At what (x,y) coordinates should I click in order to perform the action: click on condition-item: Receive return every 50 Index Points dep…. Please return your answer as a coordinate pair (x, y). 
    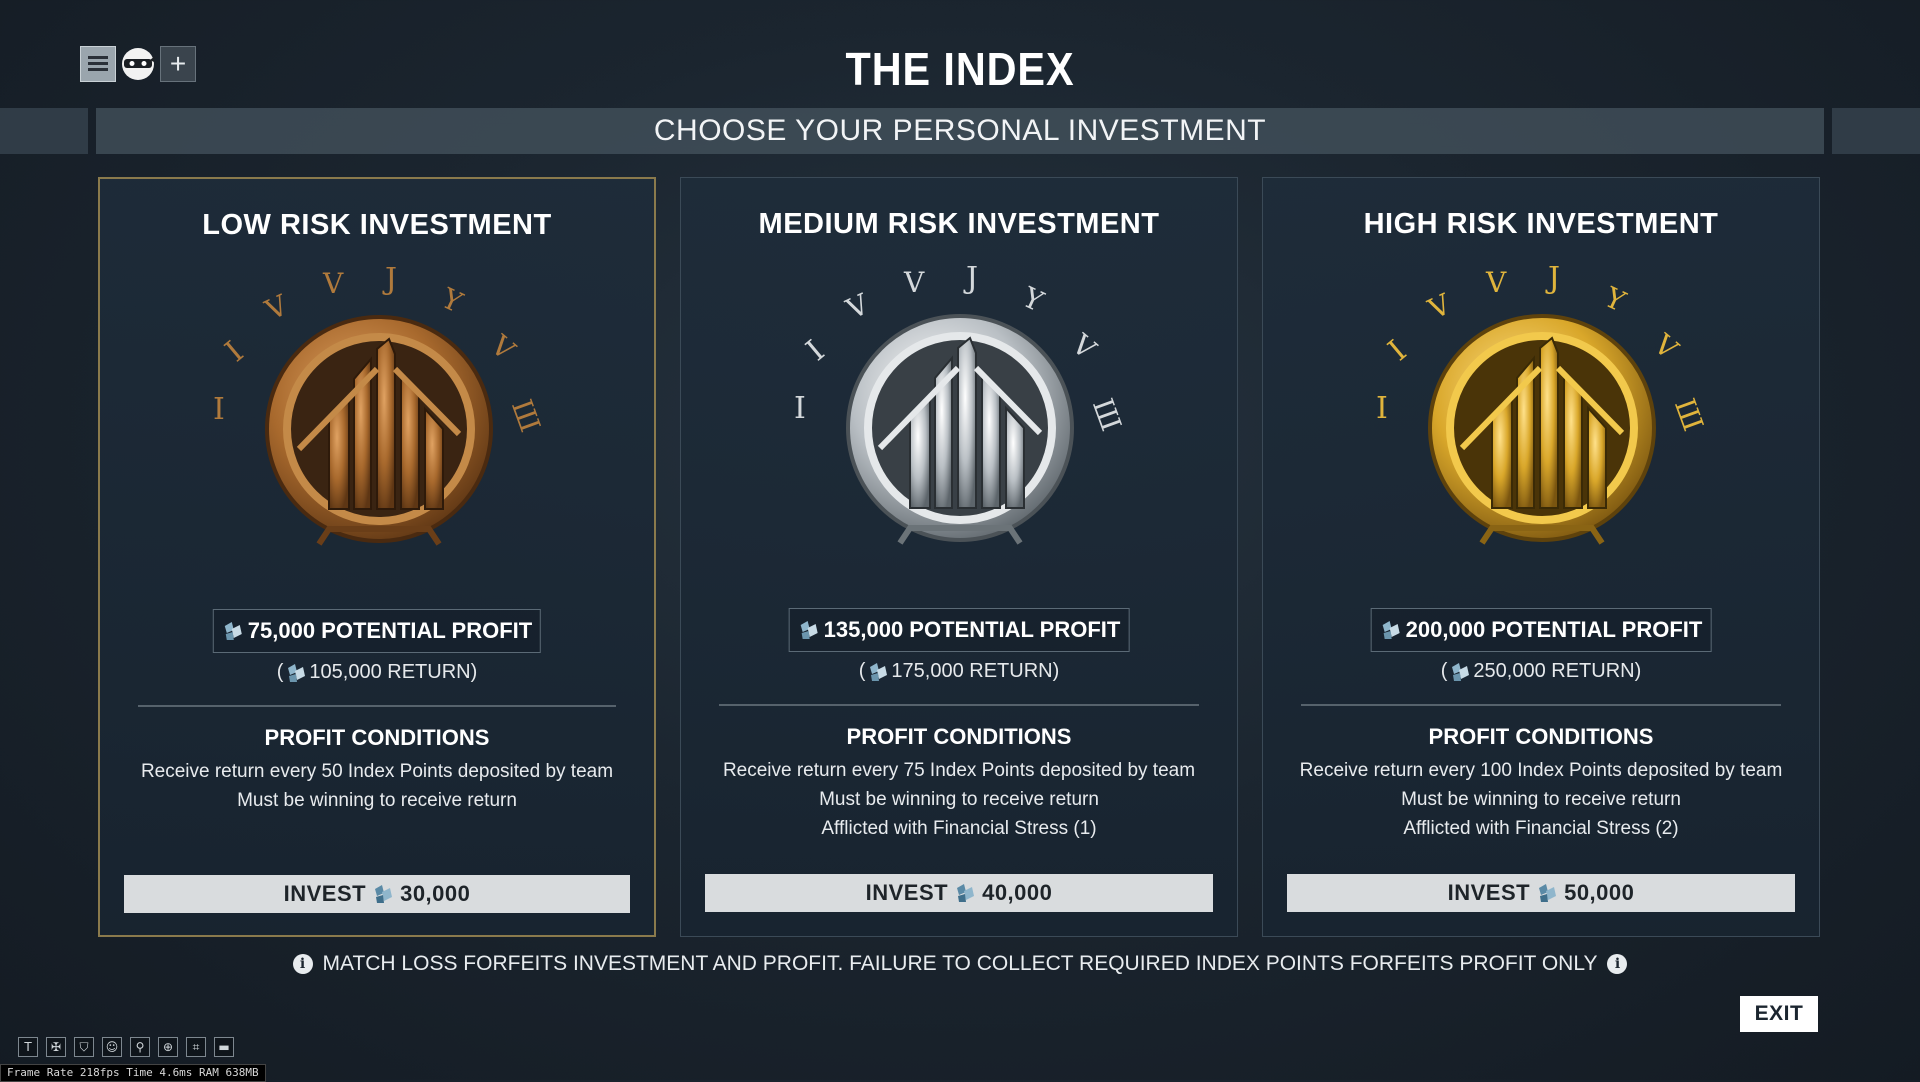
    Looking at the image, I should click on (377, 771).